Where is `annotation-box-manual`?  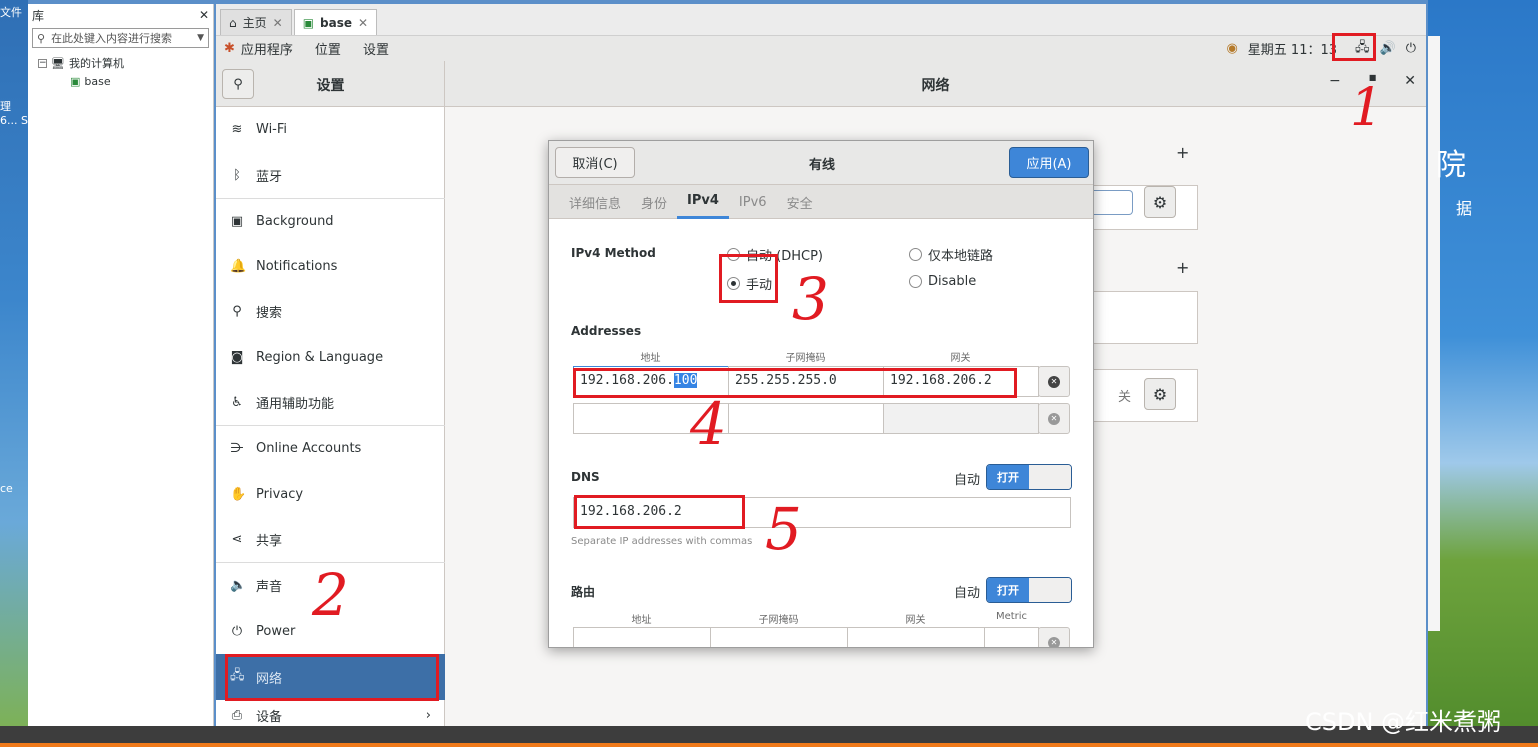 annotation-box-manual is located at coordinates (748, 278).